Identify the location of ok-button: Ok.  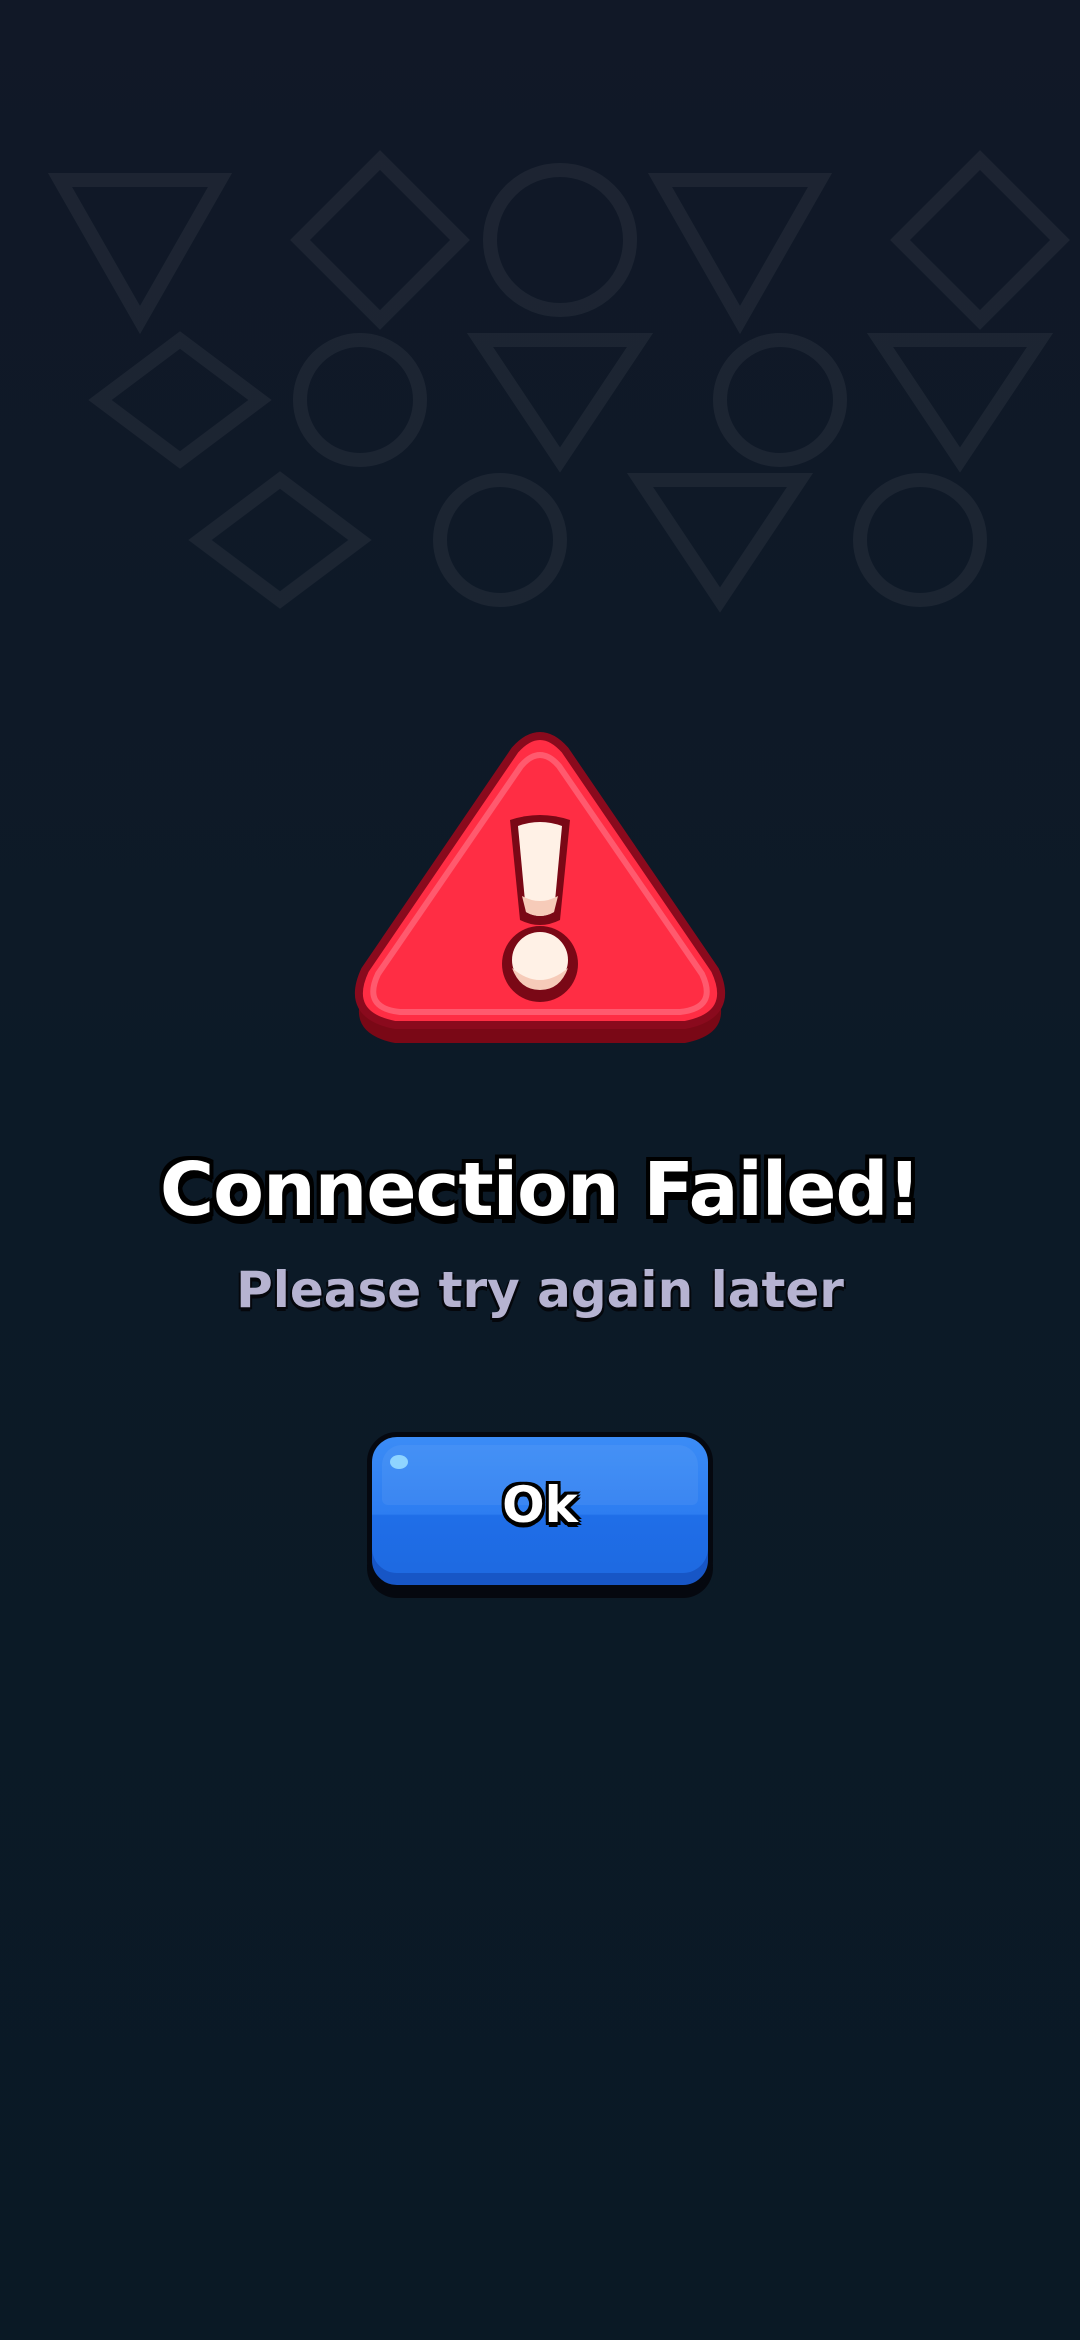
(540, 1511).